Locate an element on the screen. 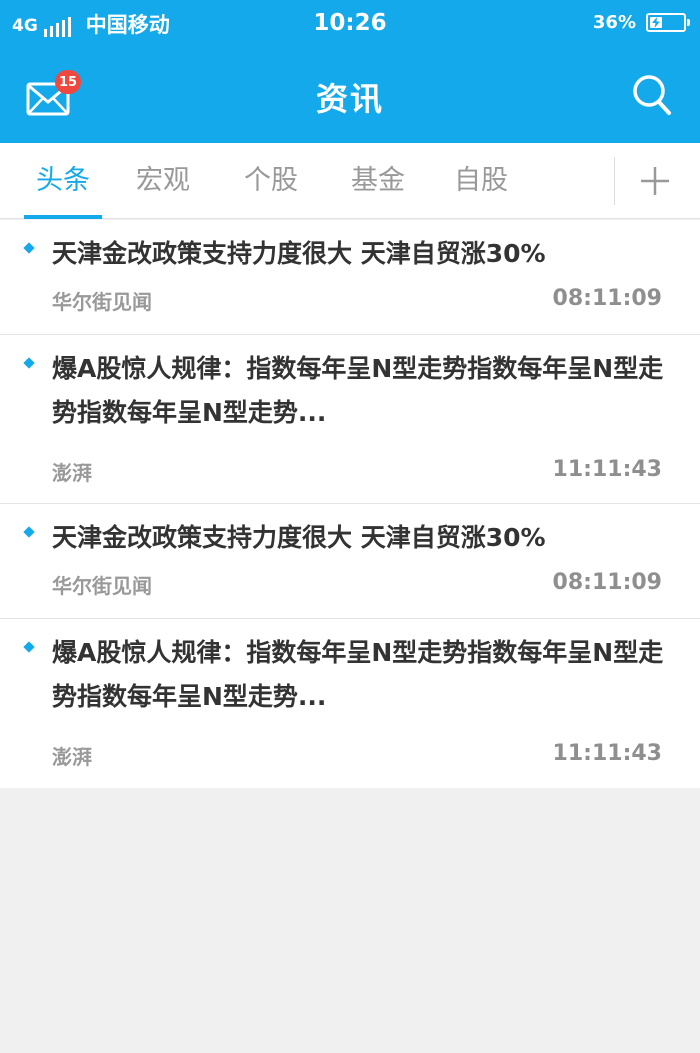 This screenshot has height=1053, width=700. battery-percent: 36% is located at coordinates (614, 22).